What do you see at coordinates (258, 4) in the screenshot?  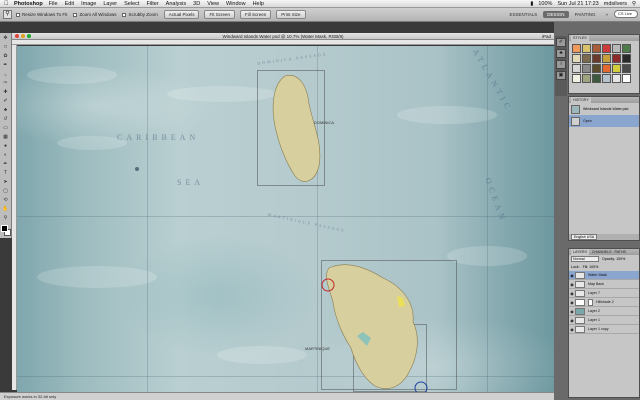 I see `menu-help: Help` at bounding box center [258, 4].